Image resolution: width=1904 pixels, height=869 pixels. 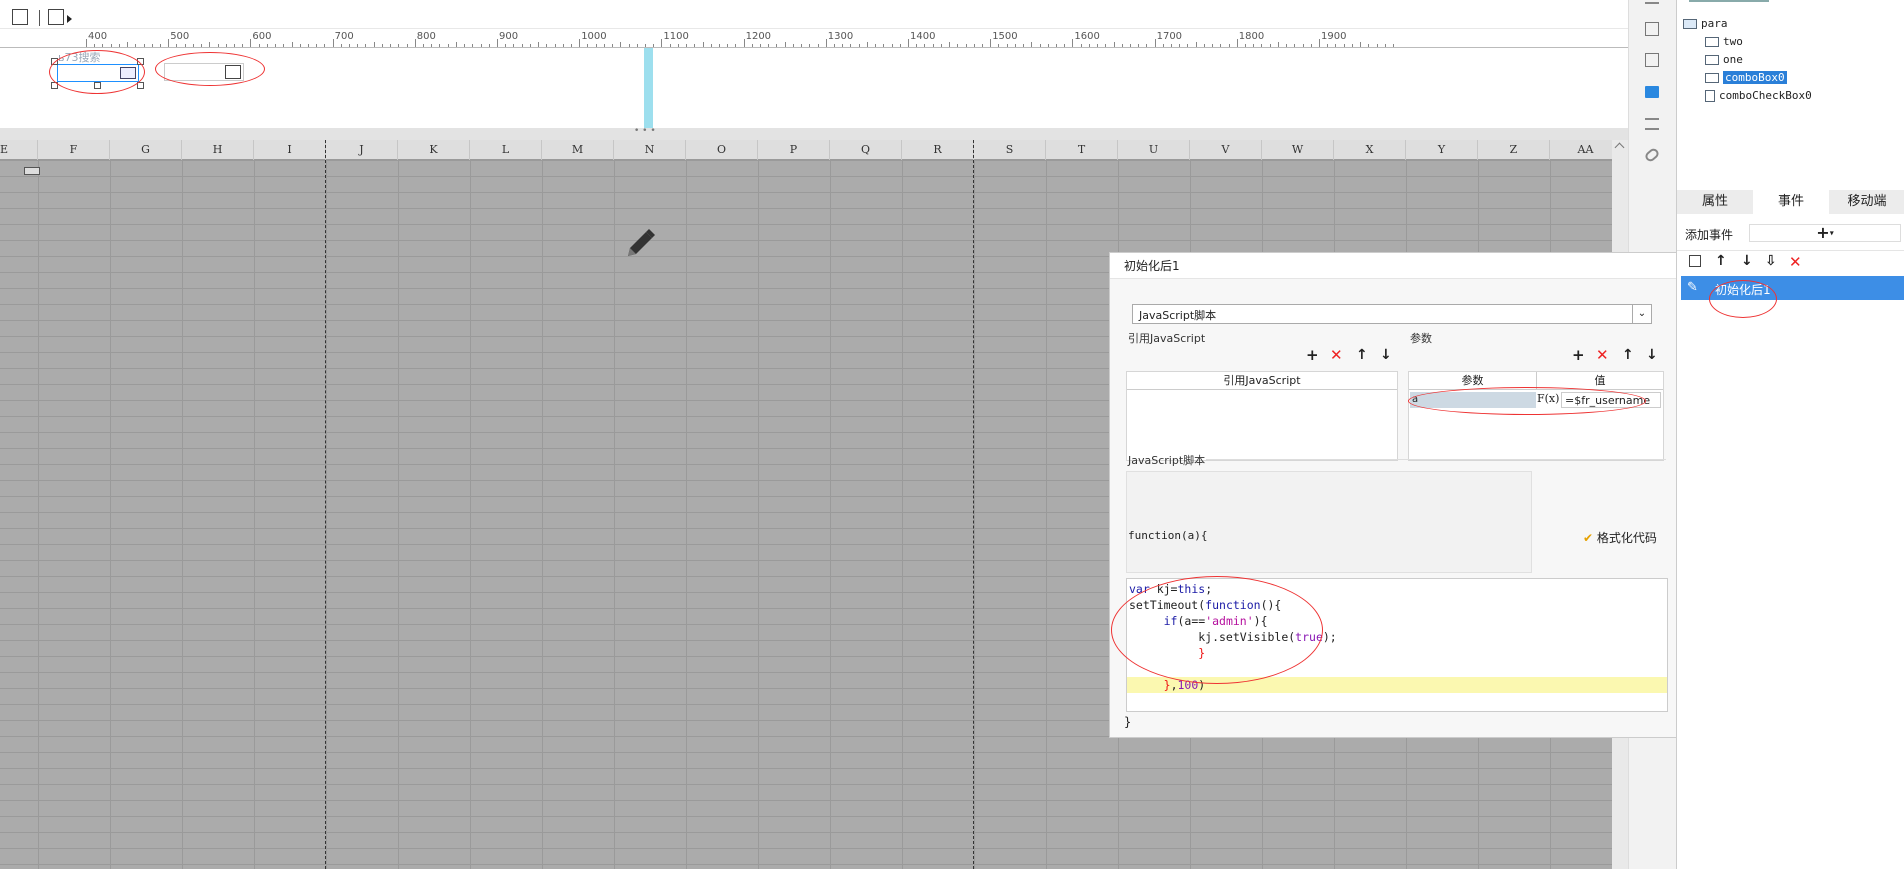 I want to click on column-header: S, so click(x=1010, y=150).